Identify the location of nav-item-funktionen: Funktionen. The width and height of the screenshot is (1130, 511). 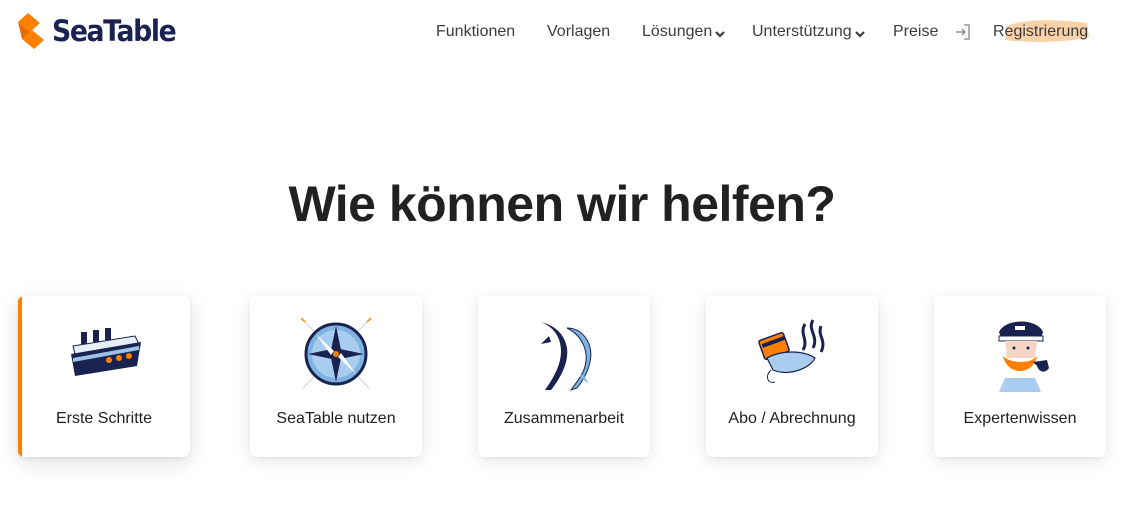
(475, 32).